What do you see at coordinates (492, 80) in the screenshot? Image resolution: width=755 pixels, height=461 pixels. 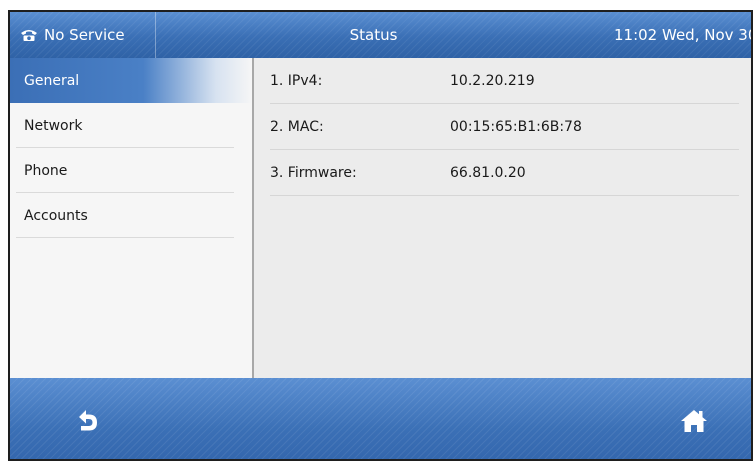 I see `status-value: 10.2.20.219` at bounding box center [492, 80].